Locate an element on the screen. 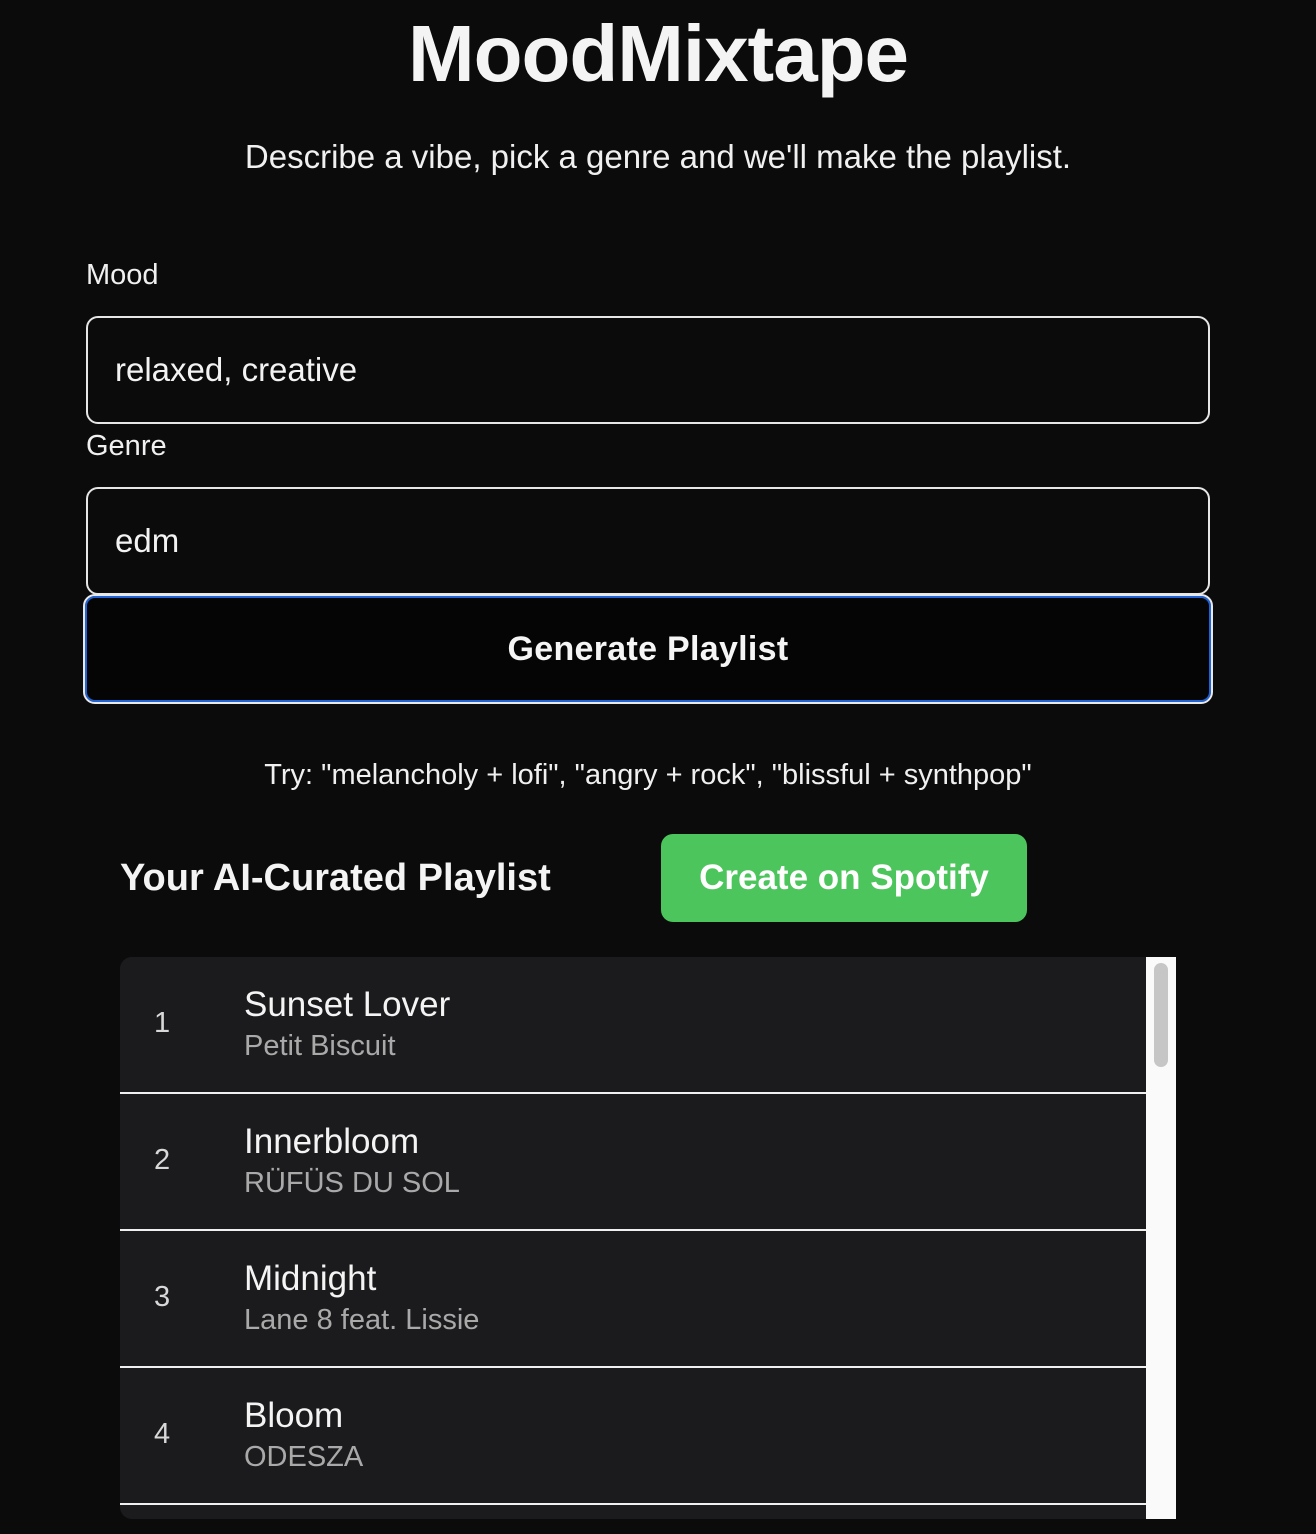 The image size is (1316, 1534). track-row: 1 Sunset Lover Petit Biscuit is located at coordinates (633, 1025).